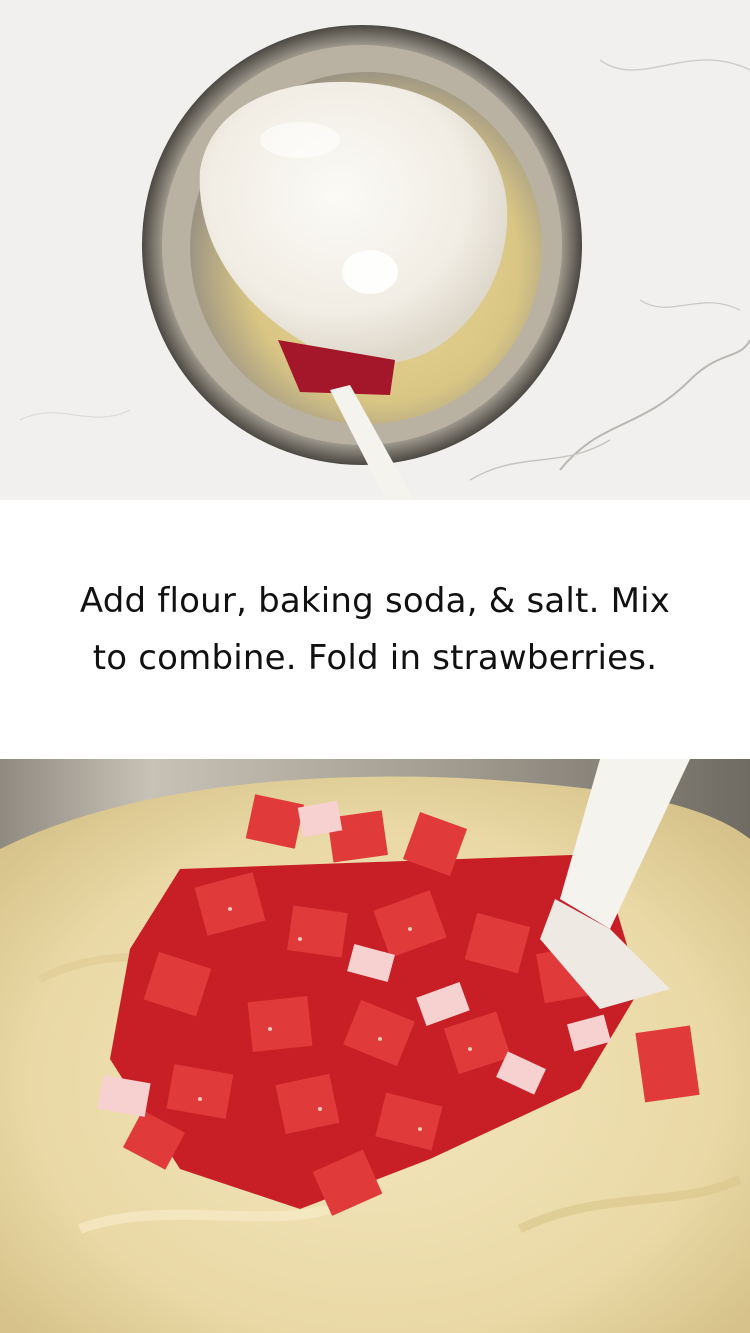 This screenshot has height=1333, width=750. I want to click on caption-line-1: Add flour, baking soda, & salt. Mix, so click(375, 600).